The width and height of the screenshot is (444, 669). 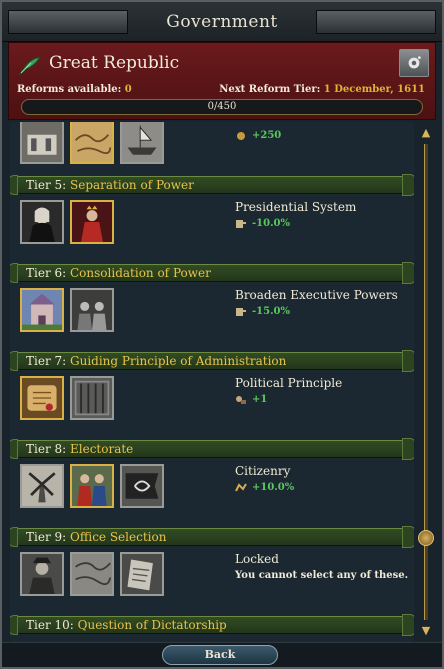 I want to click on tier-header: Tier 8: Electorate, so click(x=212, y=449).